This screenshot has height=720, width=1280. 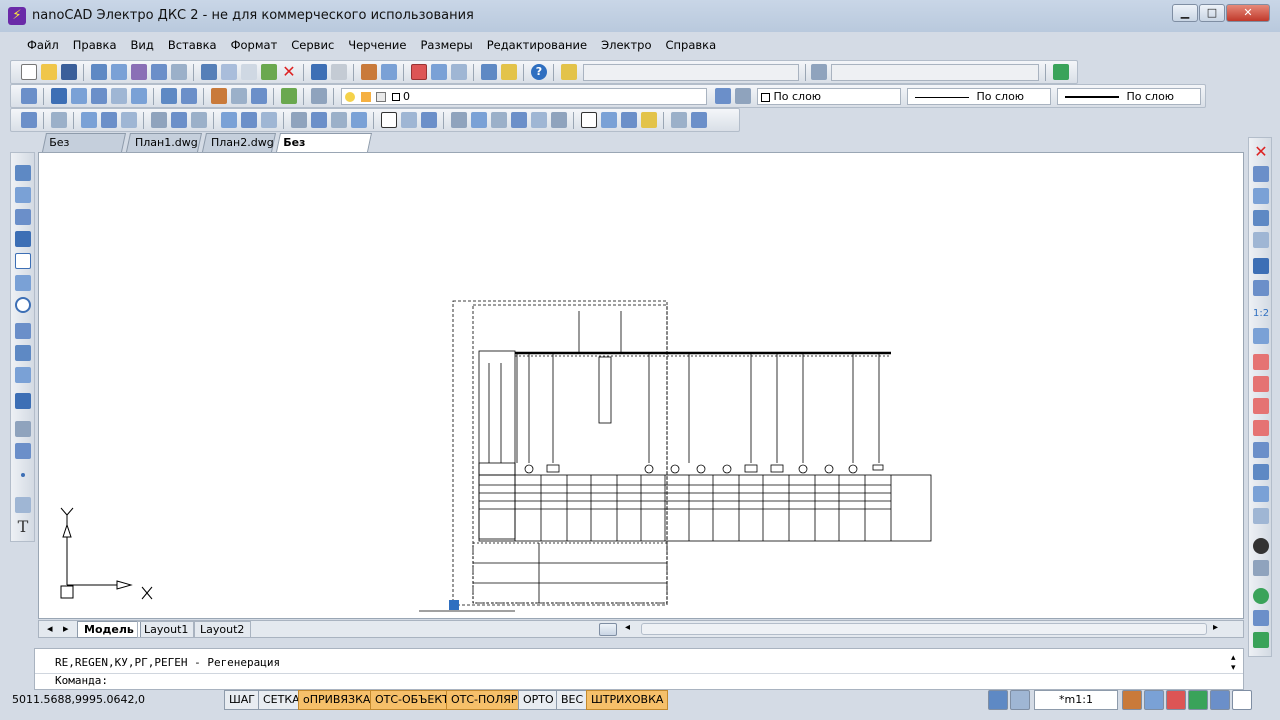 I want to click on layer-states-icon, so click(x=743, y=96).